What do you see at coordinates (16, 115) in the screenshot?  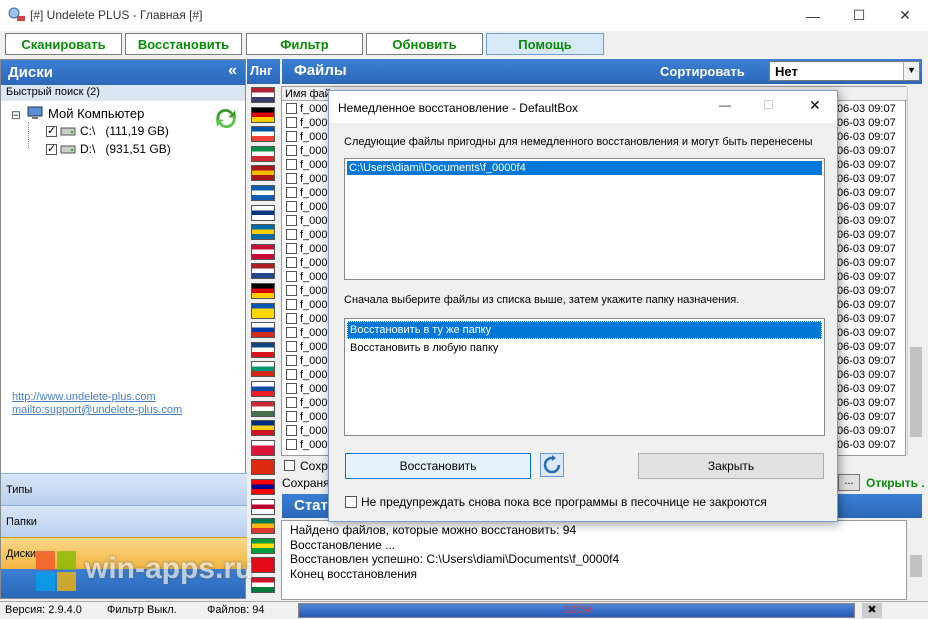 I see `tree-expander: ⊟` at bounding box center [16, 115].